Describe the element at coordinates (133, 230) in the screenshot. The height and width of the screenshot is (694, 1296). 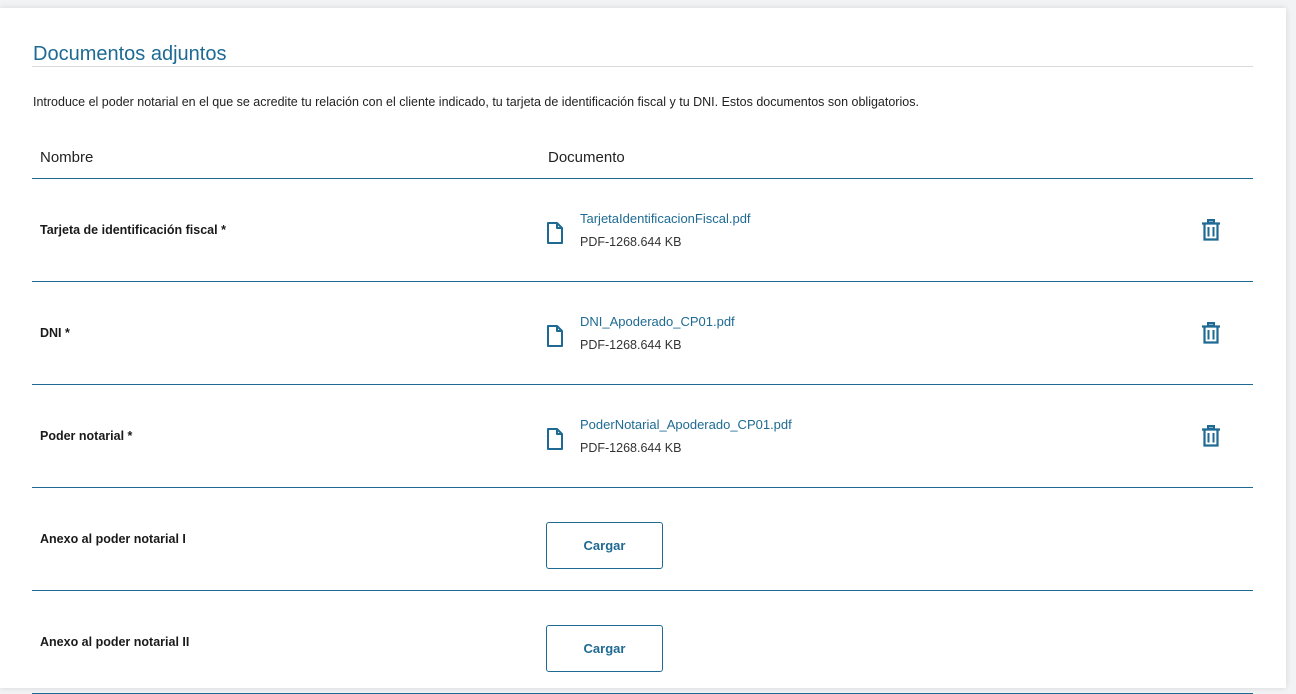
I see `document-type-label: Tarjeta de identificación fiscal *` at that location.